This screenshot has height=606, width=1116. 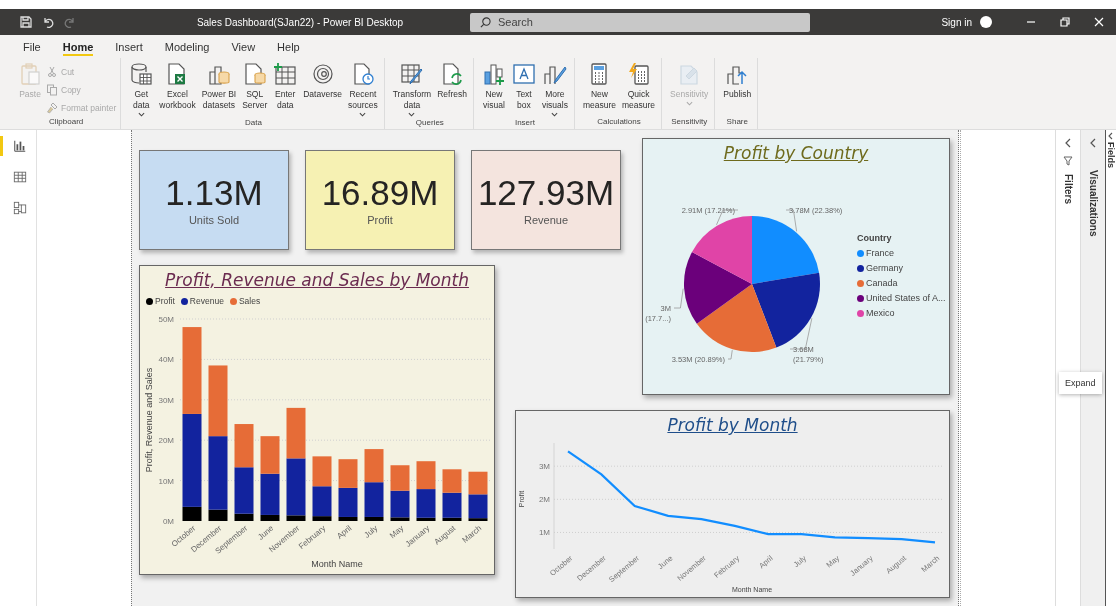 What do you see at coordinates (545, 220) in the screenshot?
I see `kpi-label: Revenue` at bounding box center [545, 220].